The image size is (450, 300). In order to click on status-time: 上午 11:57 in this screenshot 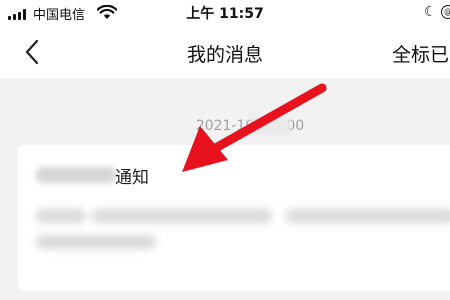, I will do `click(225, 14)`.